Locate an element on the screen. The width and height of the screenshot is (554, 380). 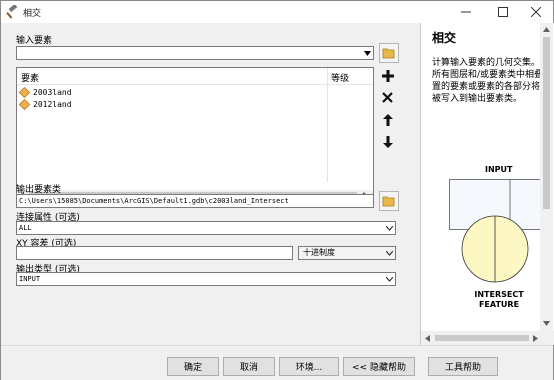
join-attributes-dropdown: ALL is located at coordinates (206, 228).